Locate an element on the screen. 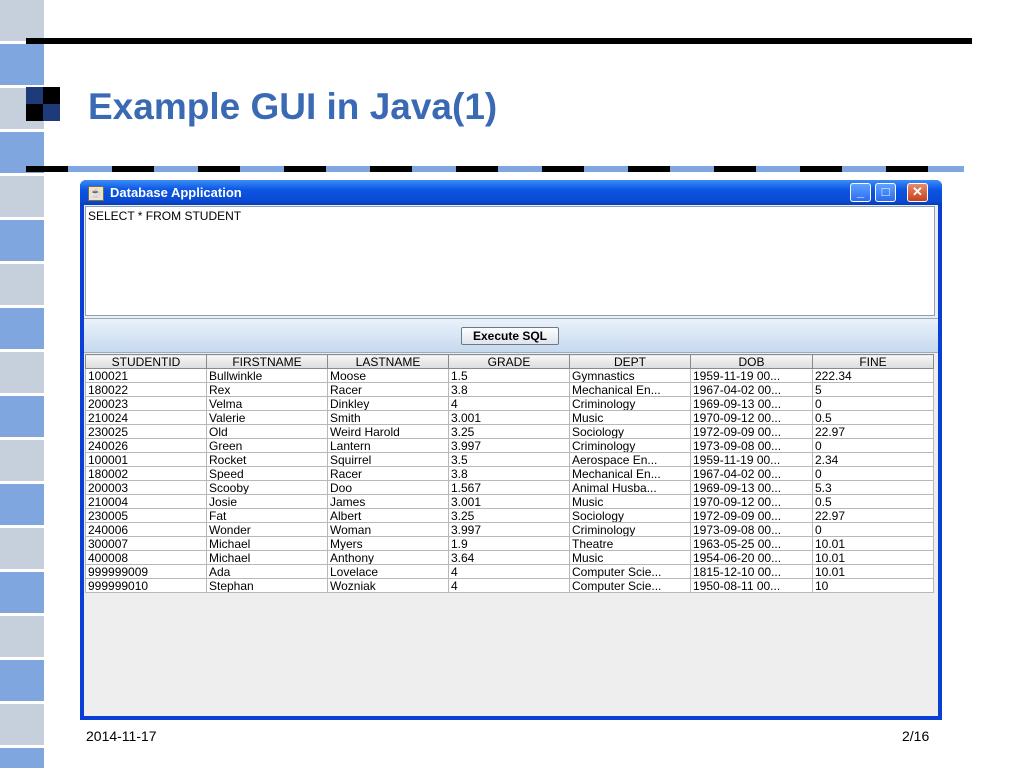 This screenshot has width=1024, height=768. table-cell: Weird Harold is located at coordinates (388, 431).